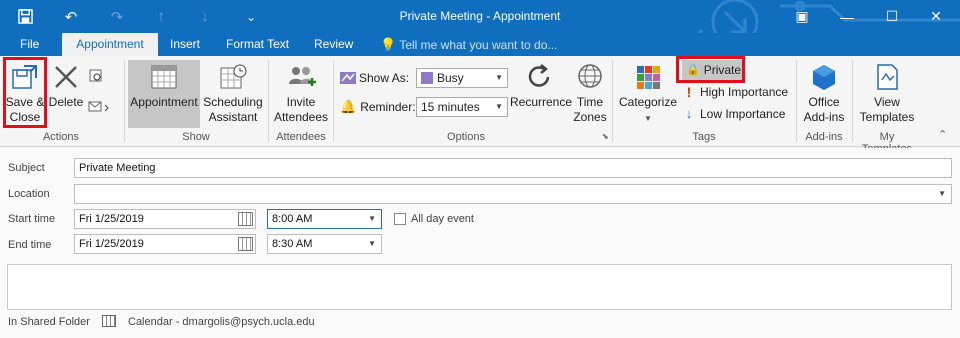  I want to click on start-time-label: Start time, so click(32, 219).